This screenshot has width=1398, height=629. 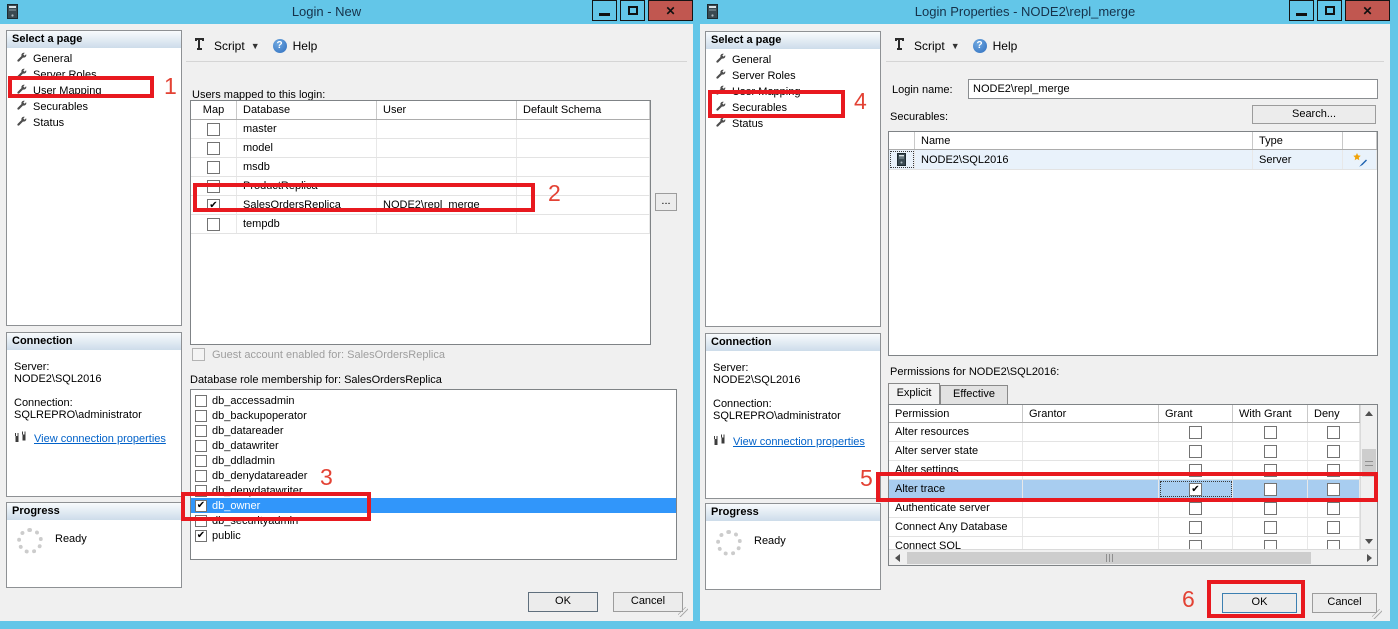 I want to click on role-checkbox: ✔, so click(x=201, y=535).